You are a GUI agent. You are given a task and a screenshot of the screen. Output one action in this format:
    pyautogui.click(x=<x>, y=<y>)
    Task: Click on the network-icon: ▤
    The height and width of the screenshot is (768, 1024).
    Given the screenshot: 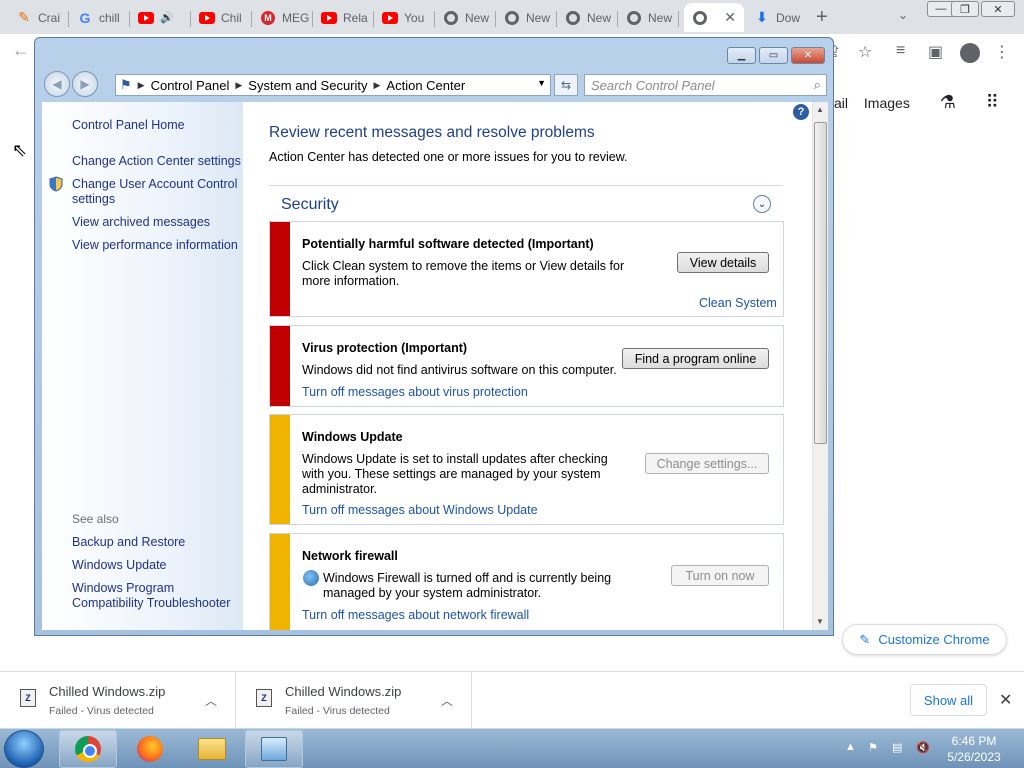 What is the action you would take?
    pyautogui.click(x=897, y=747)
    